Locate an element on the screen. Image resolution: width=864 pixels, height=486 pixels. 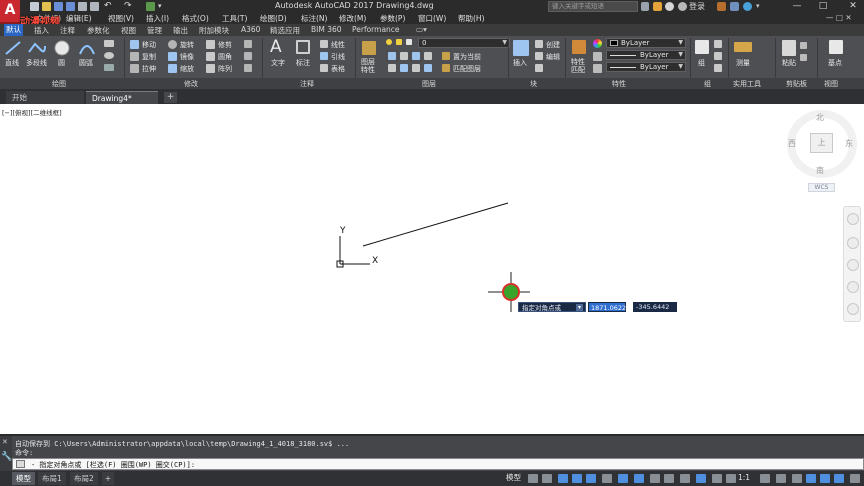
menu-parametric: 参数(P) is located at coordinates (392, 18).